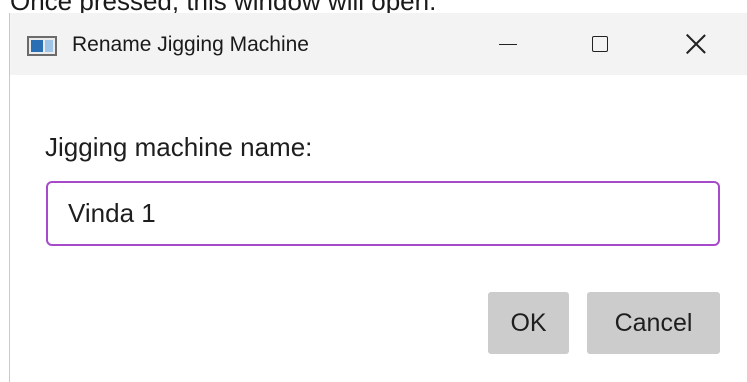 The image size is (747, 382). What do you see at coordinates (528, 323) in the screenshot?
I see `ok-button: OK` at bounding box center [528, 323].